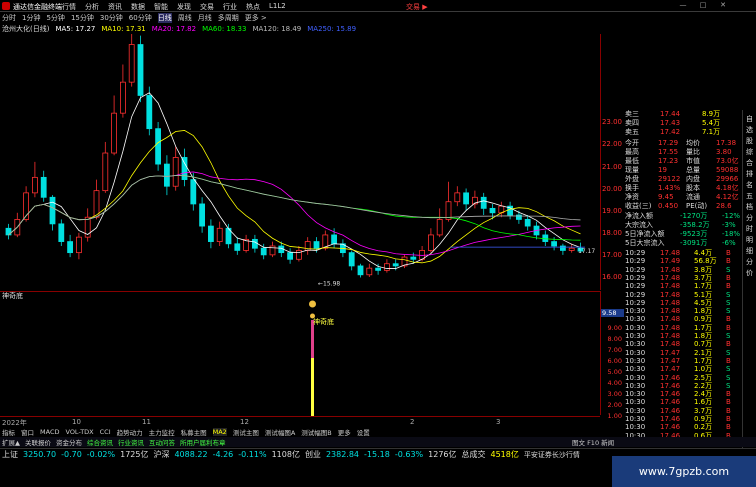 This screenshot has width=756, height=487. I want to click on date-tick: 10, so click(76, 422).